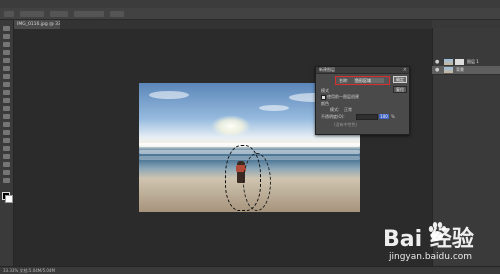  Describe the element at coordinates (6, 124) in the screenshot. I see `blur-tool-icon` at that location.